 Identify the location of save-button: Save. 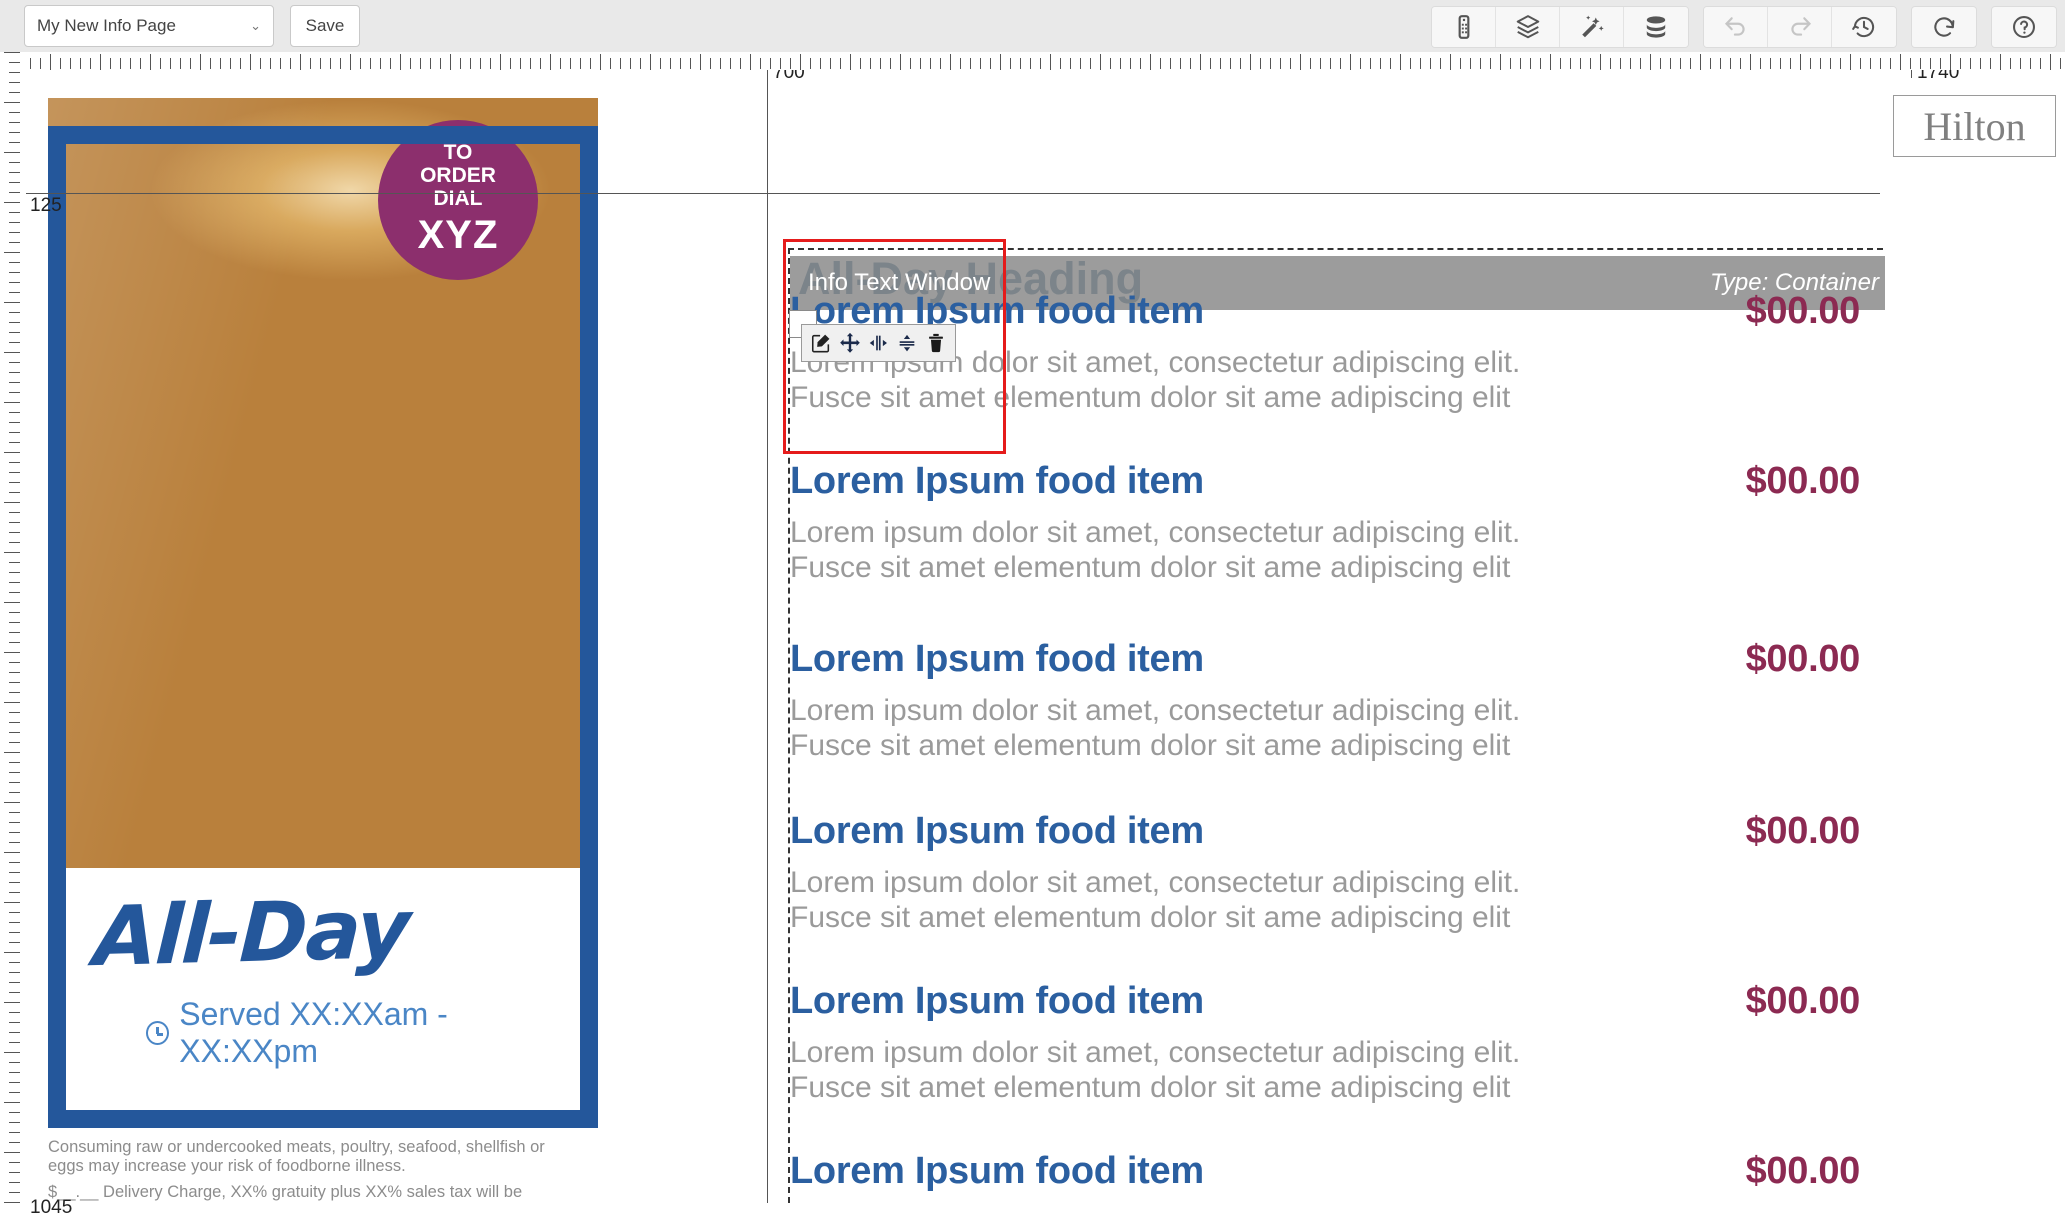
(325, 26).